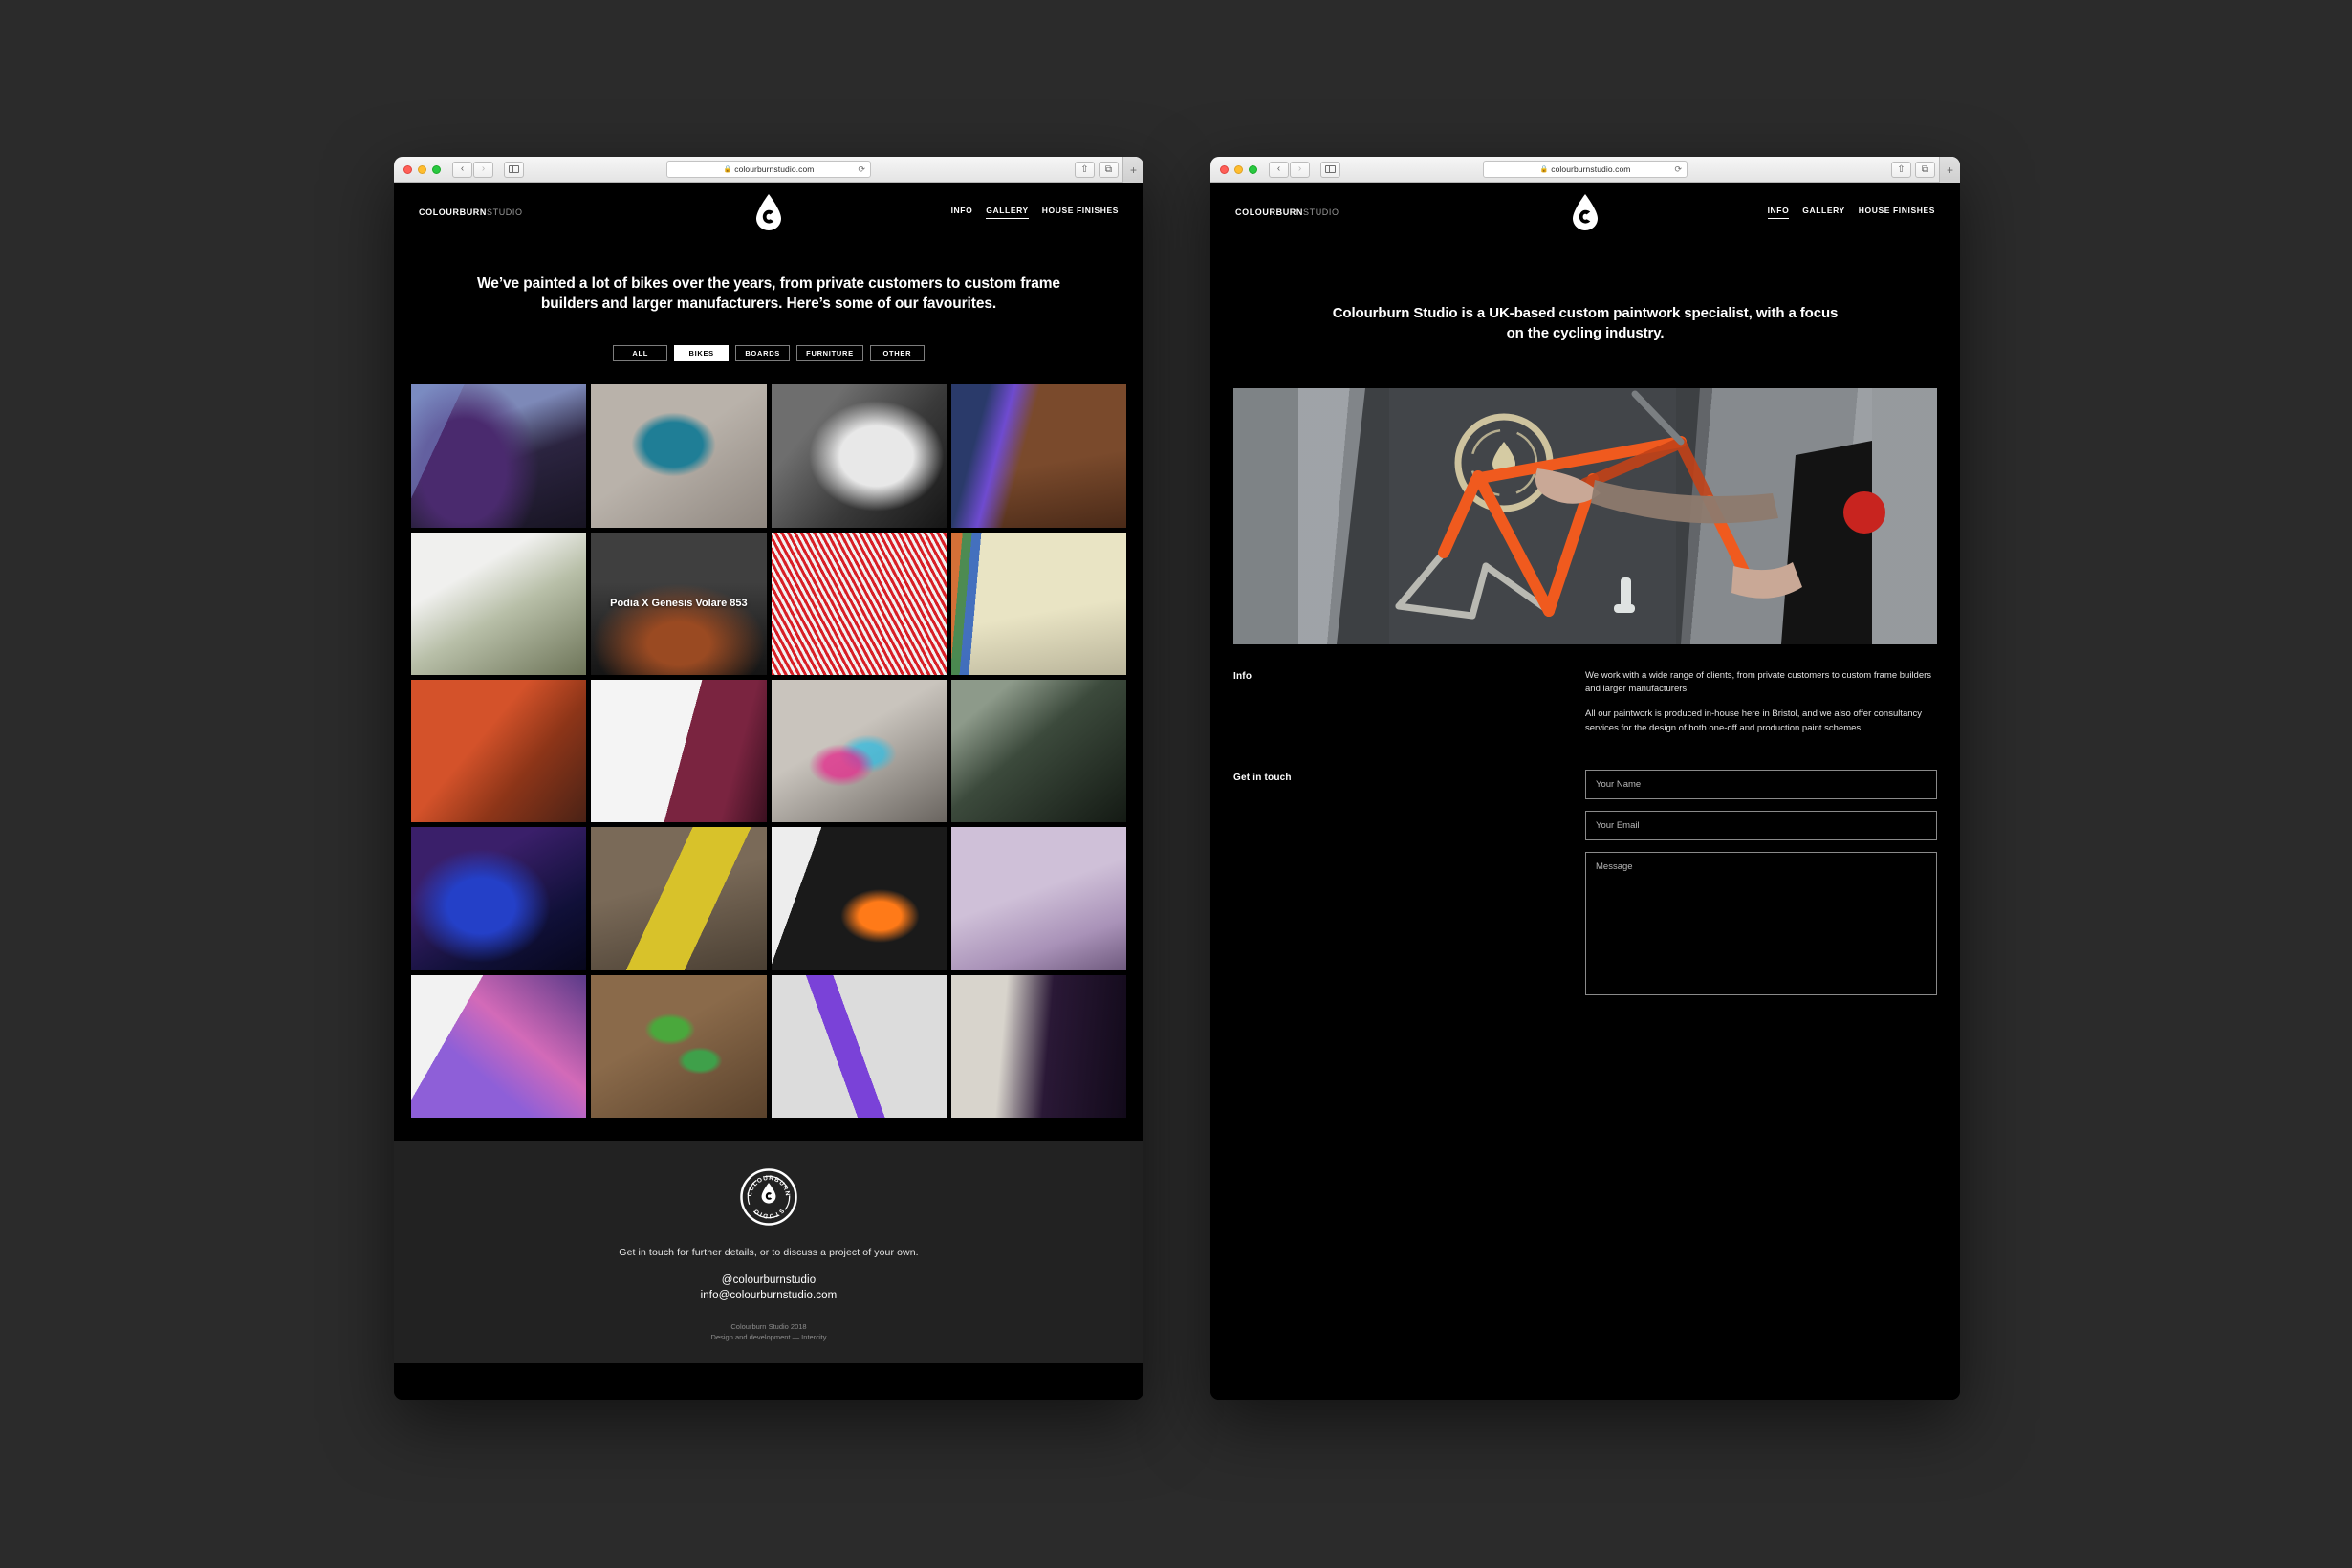 The height and width of the screenshot is (1568, 2352). I want to click on dark-green-works-frame, so click(1038, 751).